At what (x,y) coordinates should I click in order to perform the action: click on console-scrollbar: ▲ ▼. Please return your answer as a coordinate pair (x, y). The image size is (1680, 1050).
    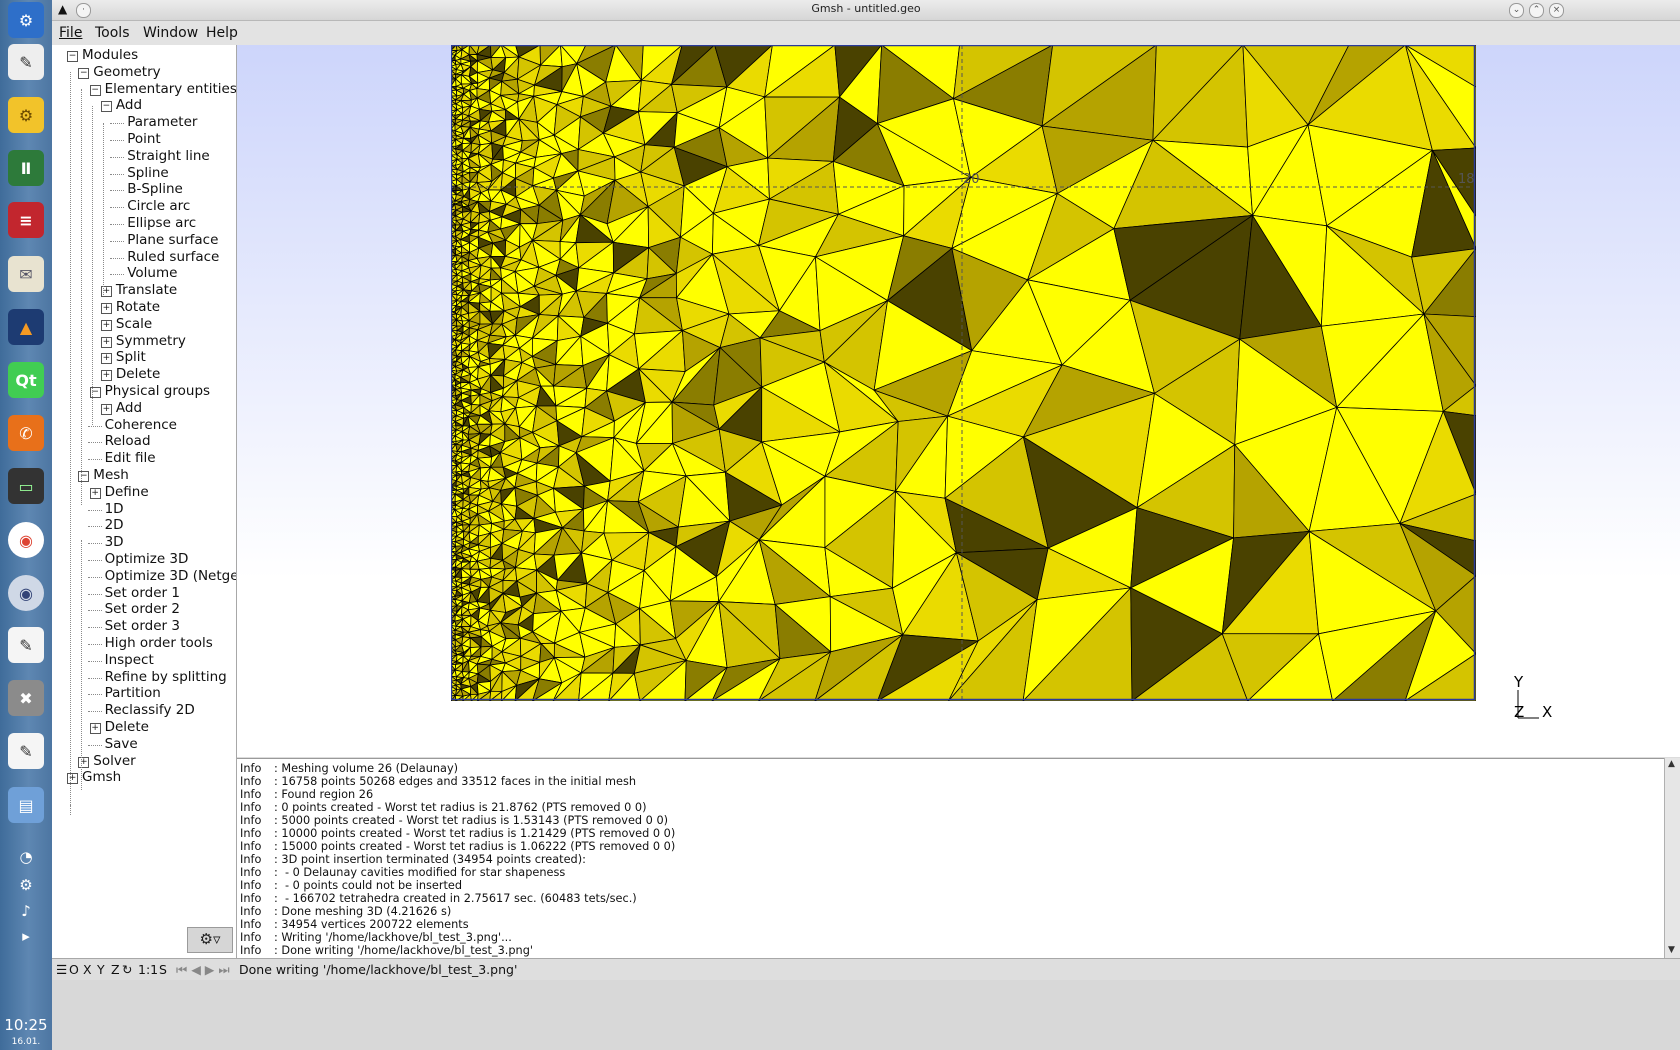
    Looking at the image, I should click on (1672, 858).